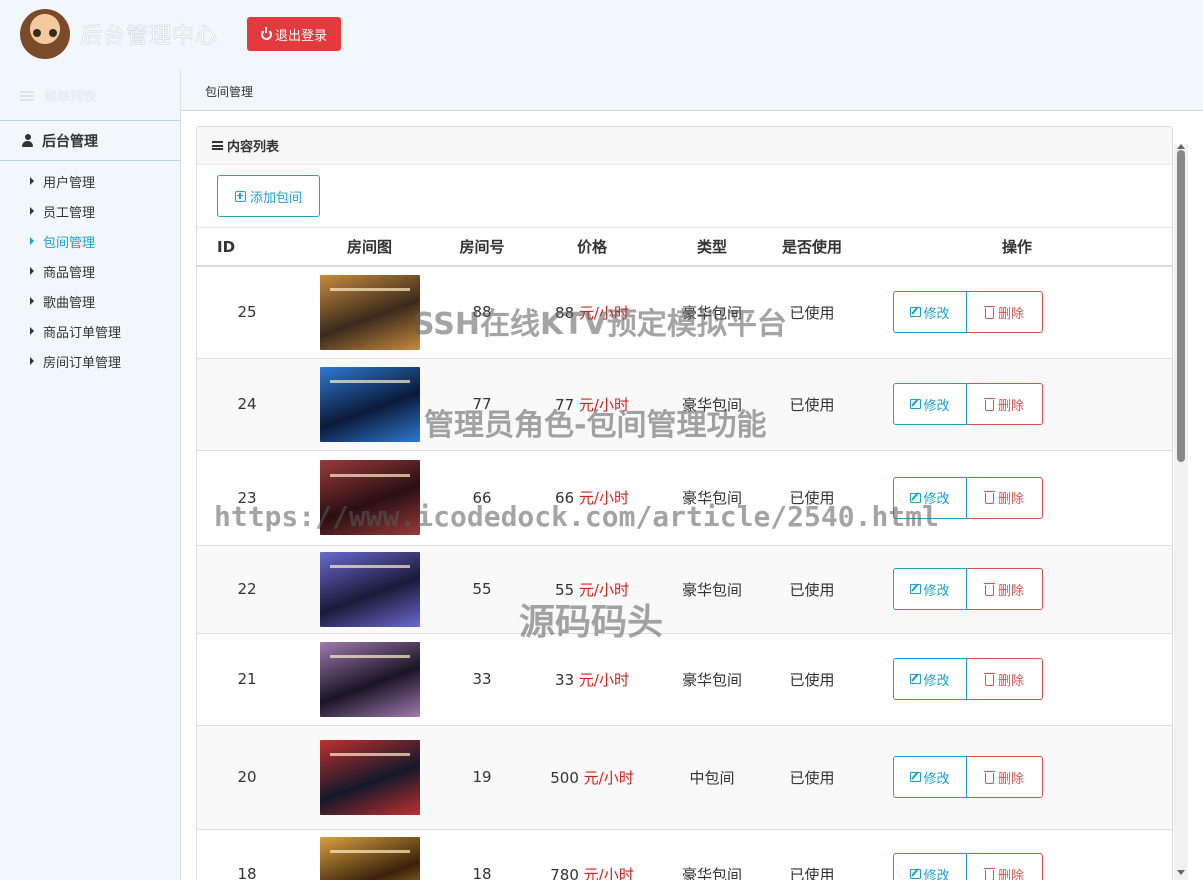 This screenshot has height=880, width=1203. Describe the element at coordinates (70, 97) in the screenshot. I see `menu-title-label: 菜单列表` at that location.